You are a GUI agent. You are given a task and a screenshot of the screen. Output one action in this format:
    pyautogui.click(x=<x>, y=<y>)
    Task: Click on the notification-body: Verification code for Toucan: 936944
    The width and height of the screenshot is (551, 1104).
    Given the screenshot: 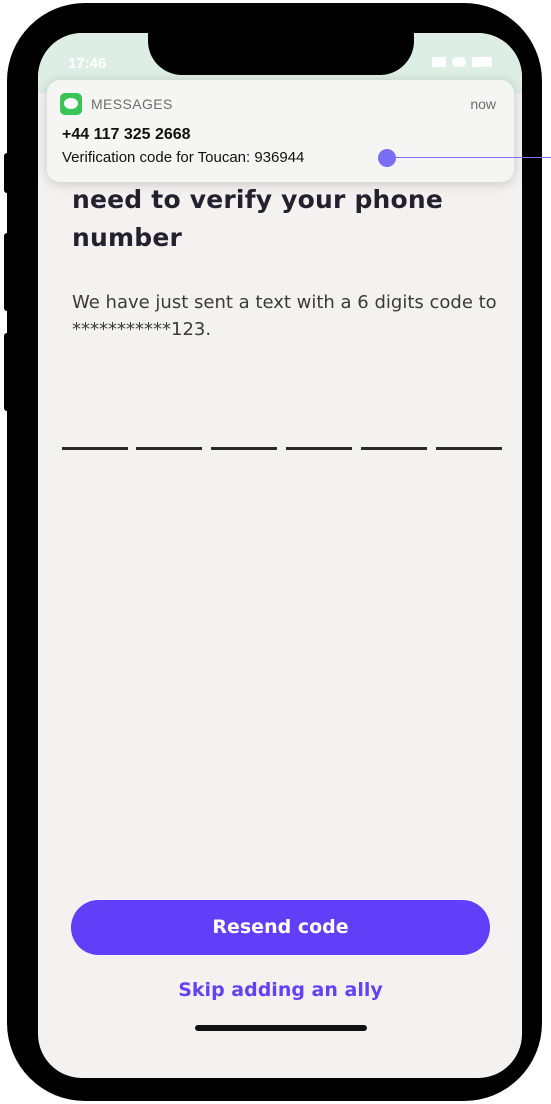 What is the action you would take?
    pyautogui.click(x=183, y=157)
    